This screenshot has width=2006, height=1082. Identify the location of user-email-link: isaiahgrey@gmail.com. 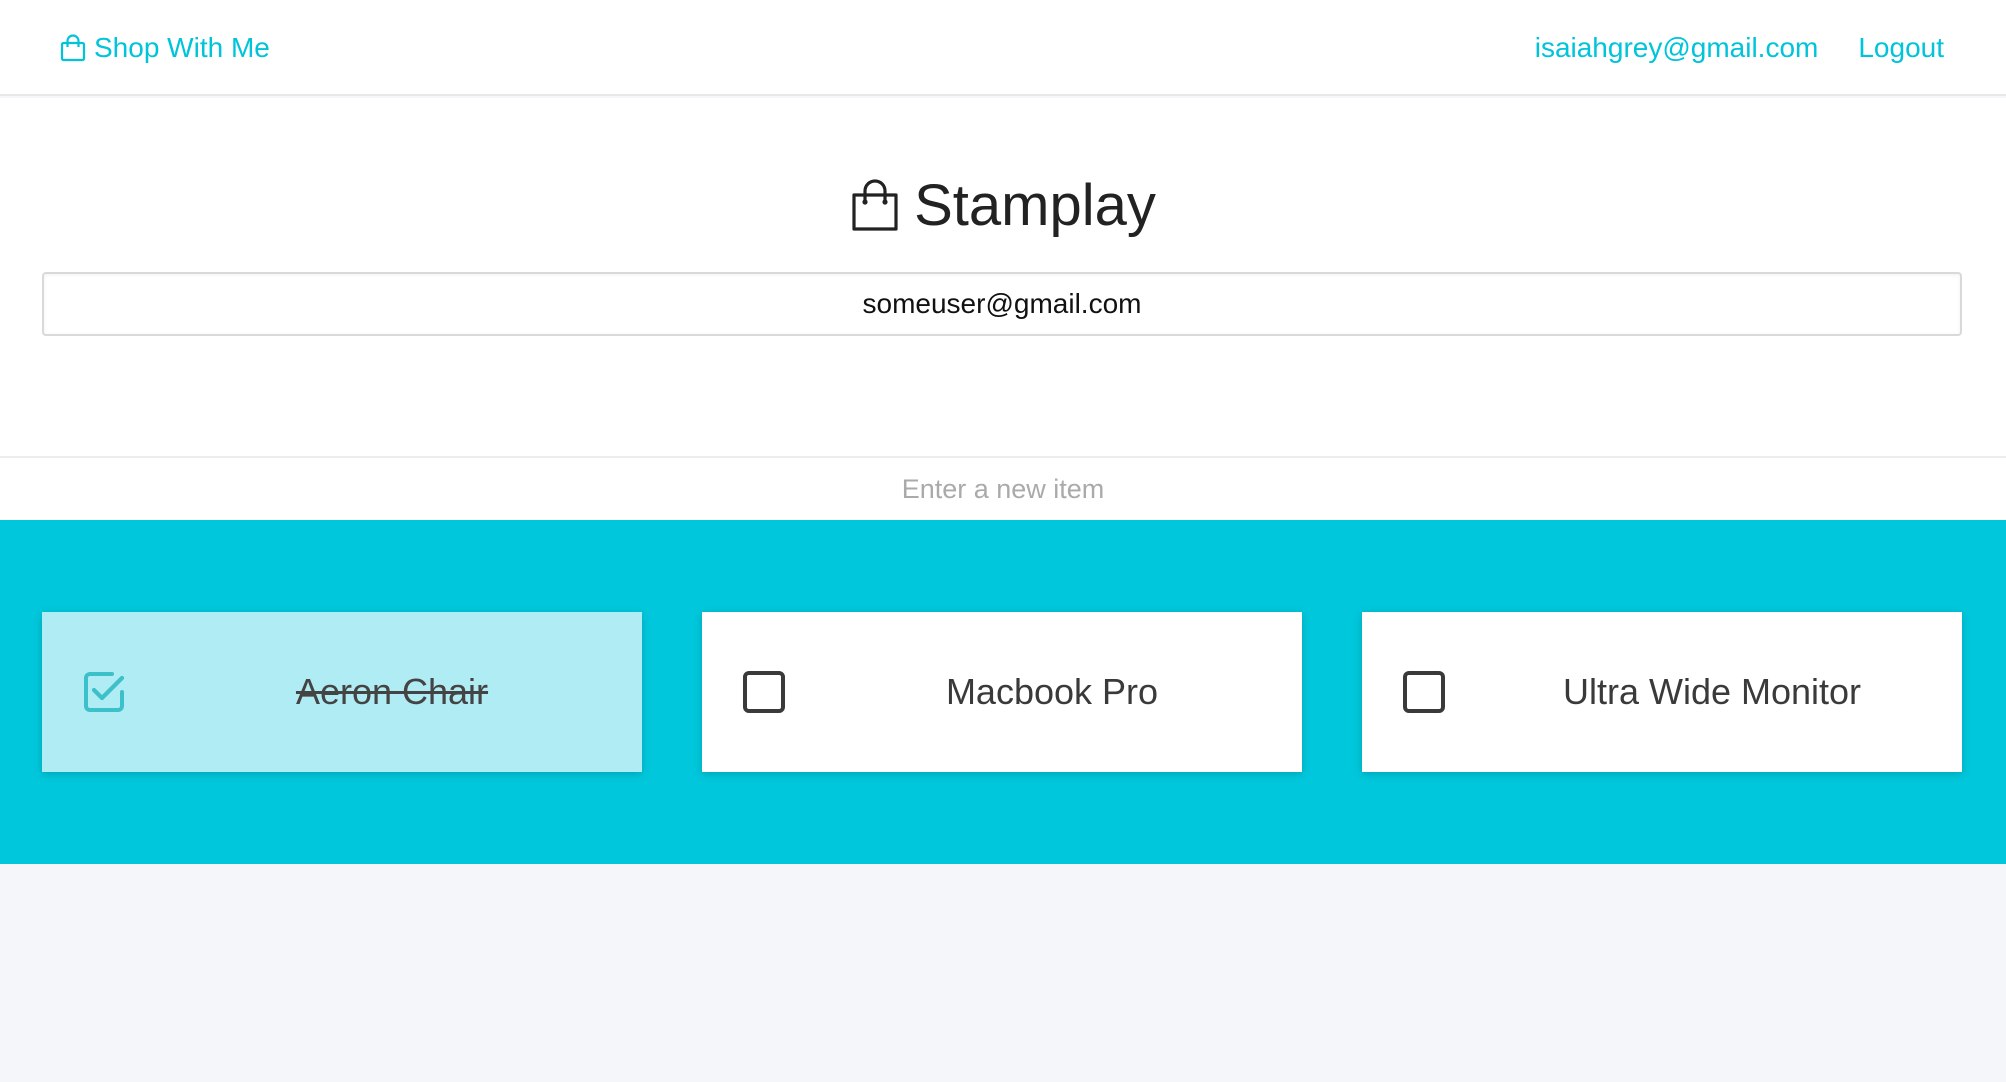
(1677, 48).